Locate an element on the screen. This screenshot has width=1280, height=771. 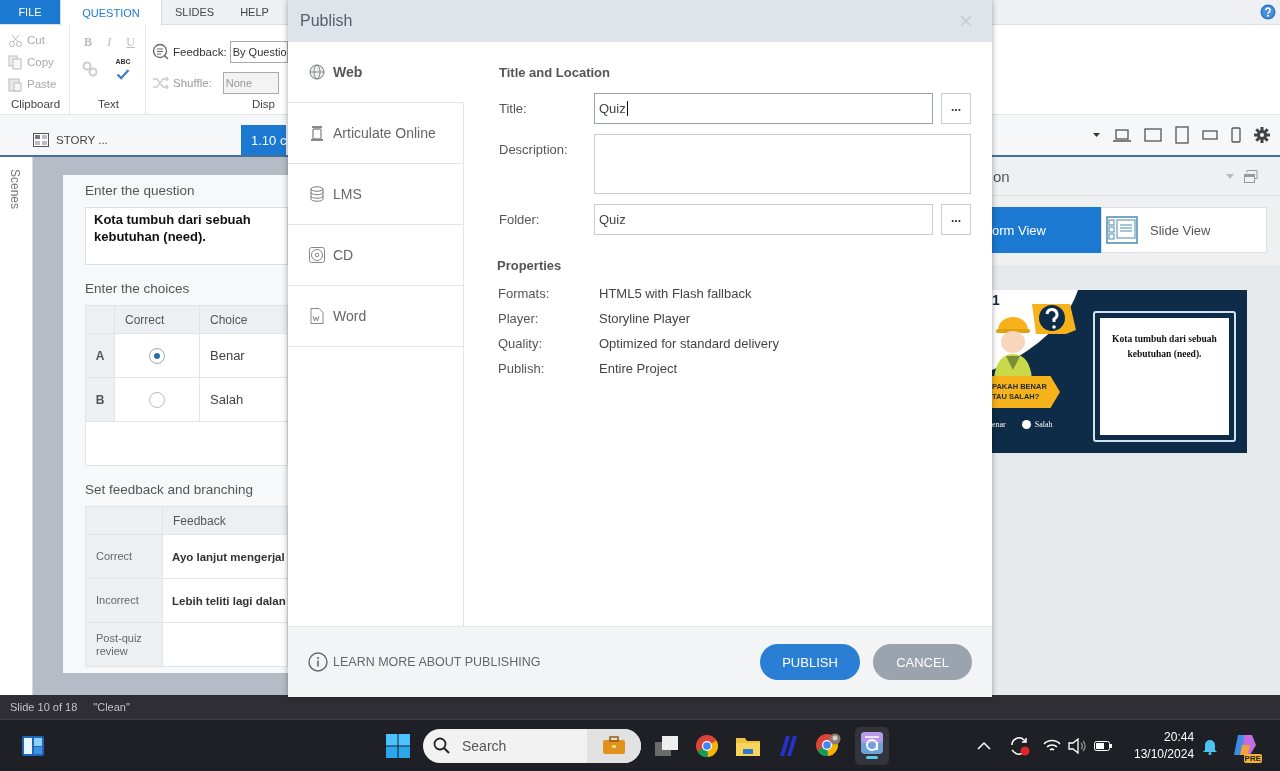
status-text: "Clean" is located at coordinates (111, 707).